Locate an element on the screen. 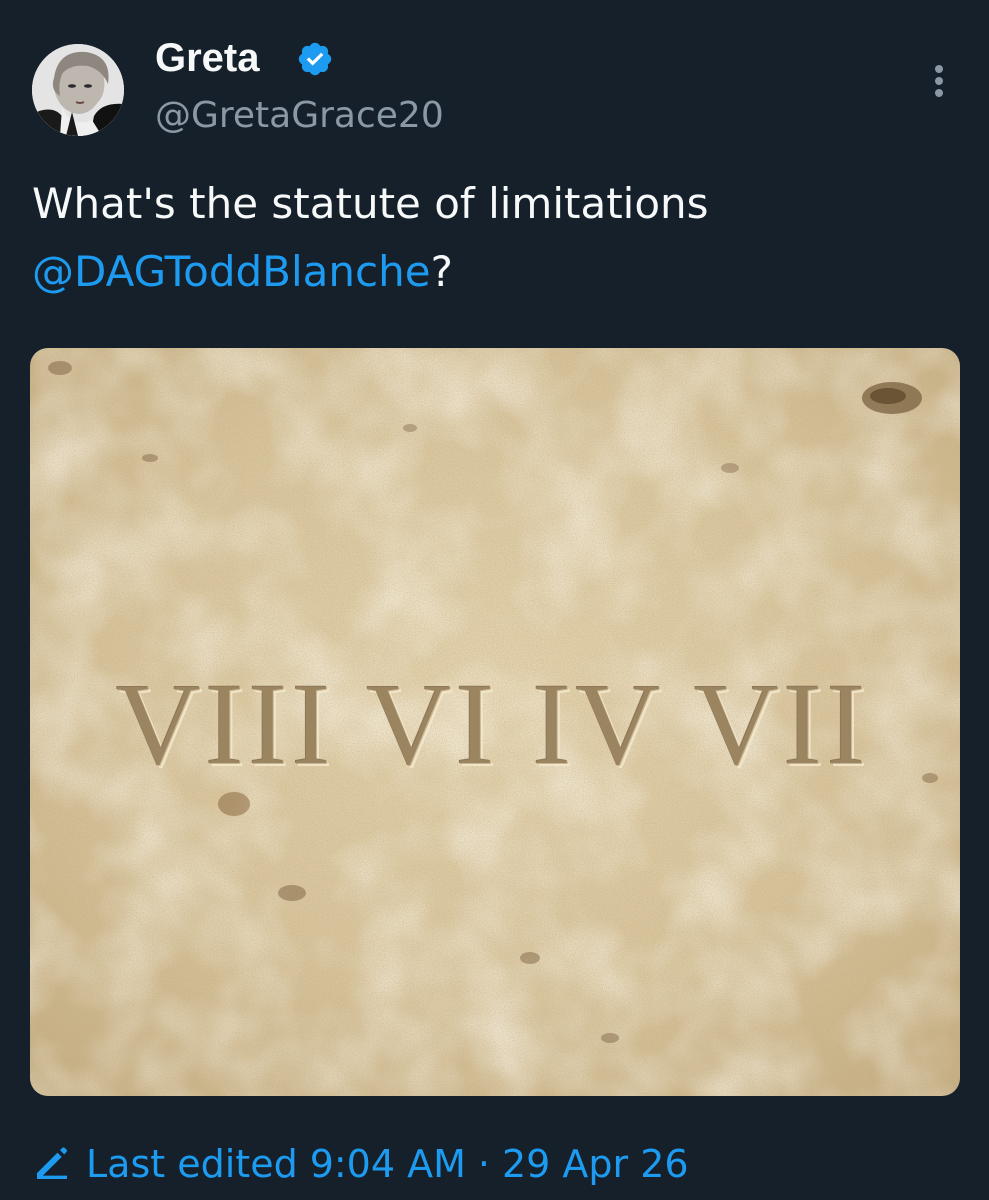 The image size is (989, 1200). display-name: Greta is located at coordinates (207, 58).